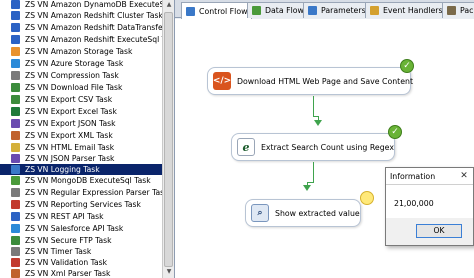 The image size is (474, 278). I want to click on tab-package-explorer: Packa, so click(458, 10).